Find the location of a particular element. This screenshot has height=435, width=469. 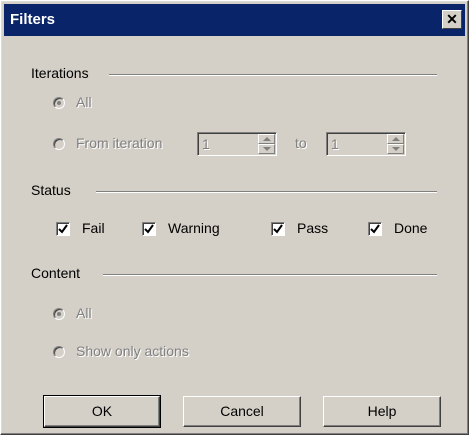

warning-label: Warning is located at coordinates (194, 228).